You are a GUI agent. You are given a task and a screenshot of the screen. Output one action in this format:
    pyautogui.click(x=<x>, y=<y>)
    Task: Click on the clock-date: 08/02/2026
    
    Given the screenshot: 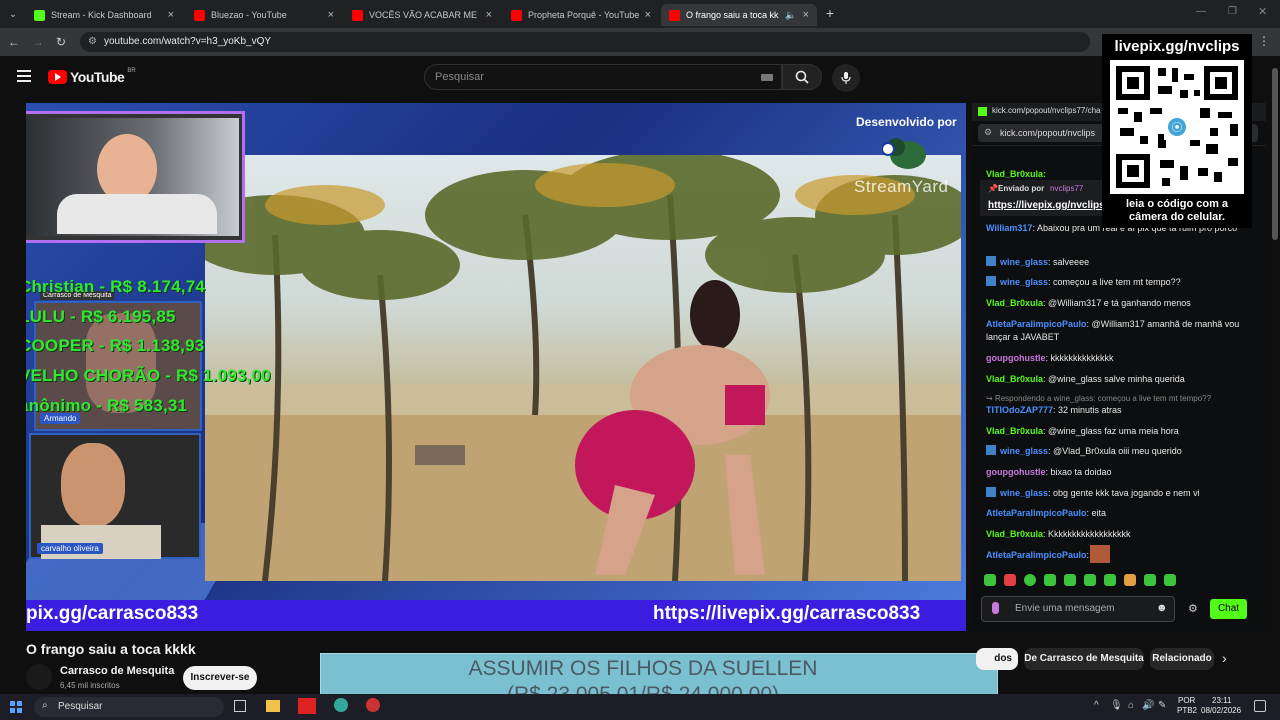 What is the action you would take?
    pyautogui.click(x=1221, y=710)
    